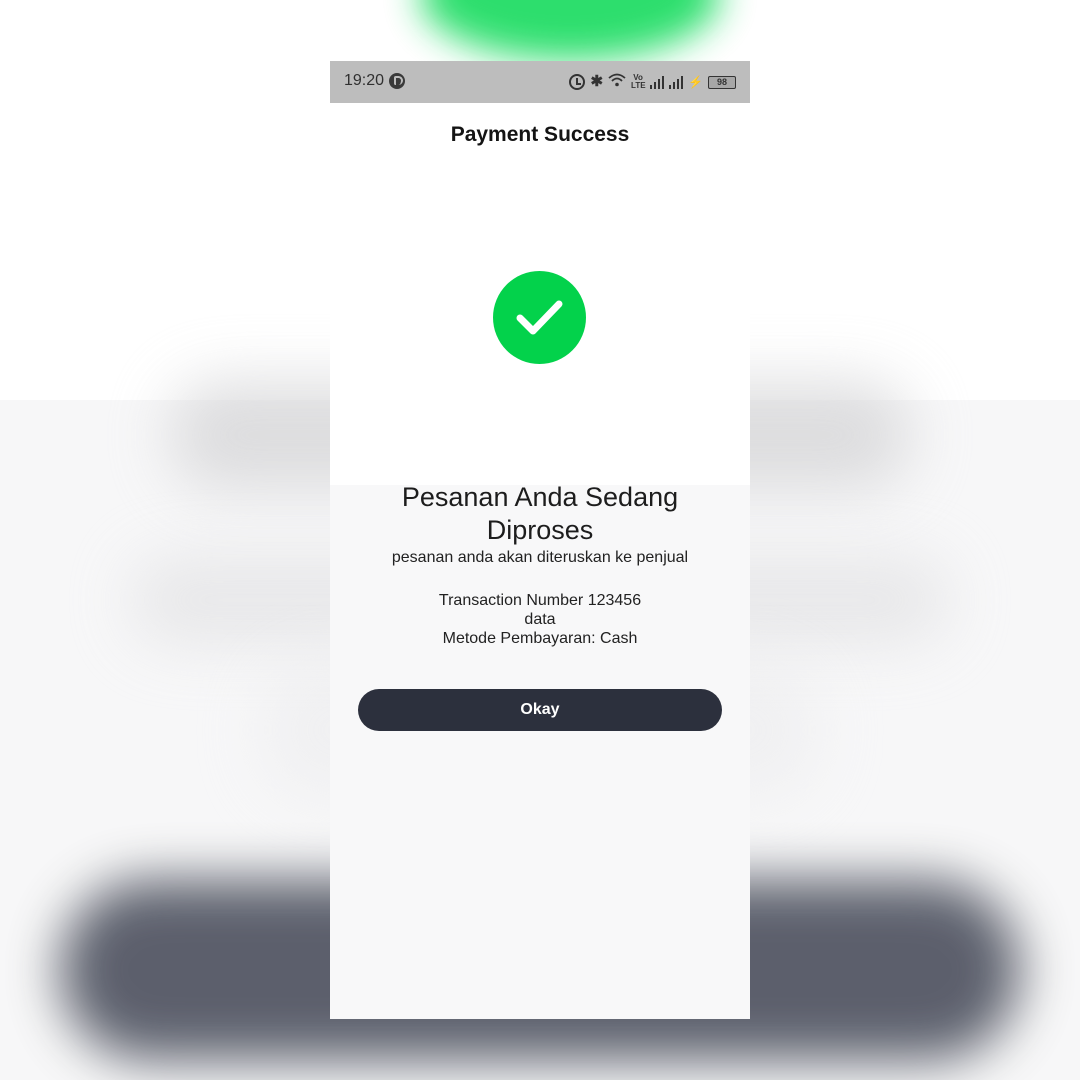 This screenshot has width=1080, height=1080. Describe the element at coordinates (657, 82) in the screenshot. I see `signal-icon` at that location.